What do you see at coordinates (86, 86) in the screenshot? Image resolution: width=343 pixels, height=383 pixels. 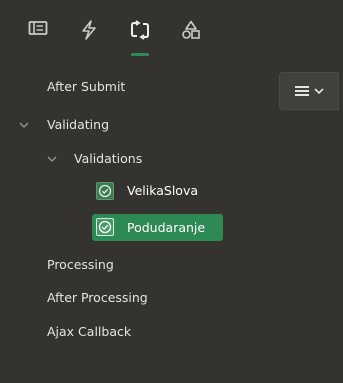 I see `tree-node-label: After Submit` at bounding box center [86, 86].